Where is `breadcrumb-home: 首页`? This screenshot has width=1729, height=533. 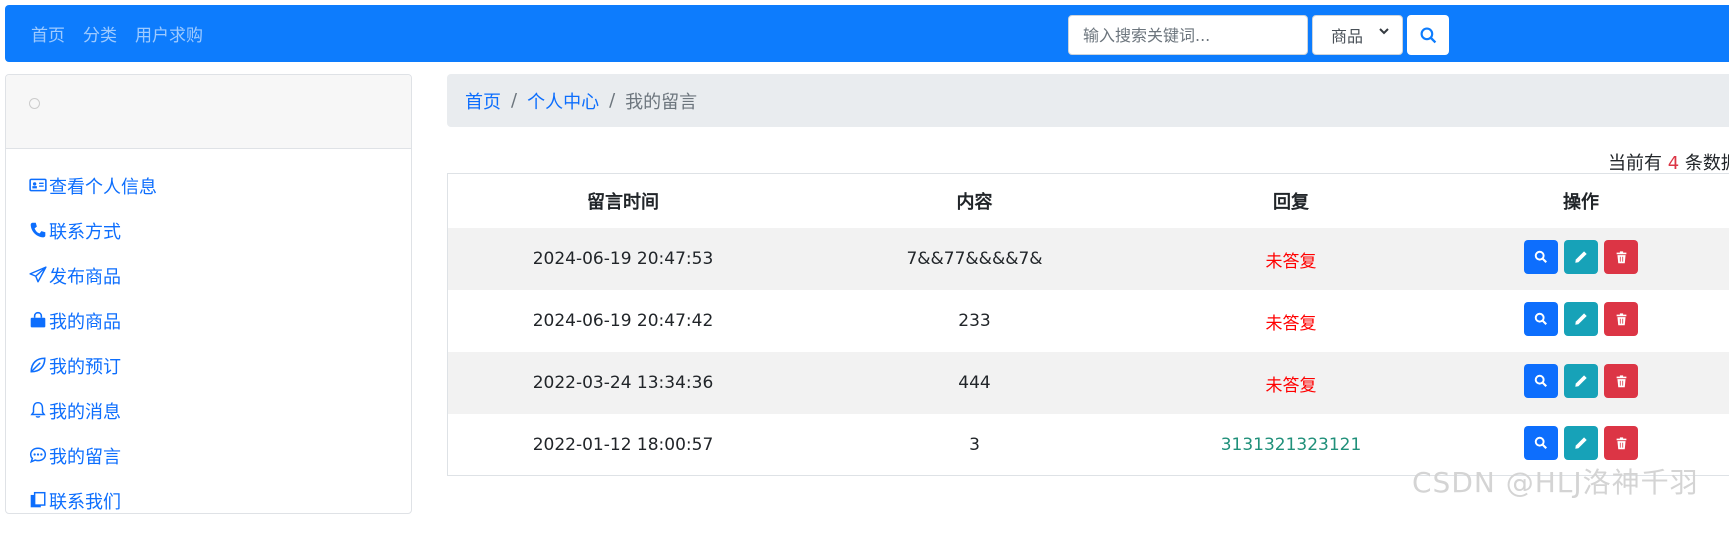
breadcrumb-home: 首页 is located at coordinates (483, 101).